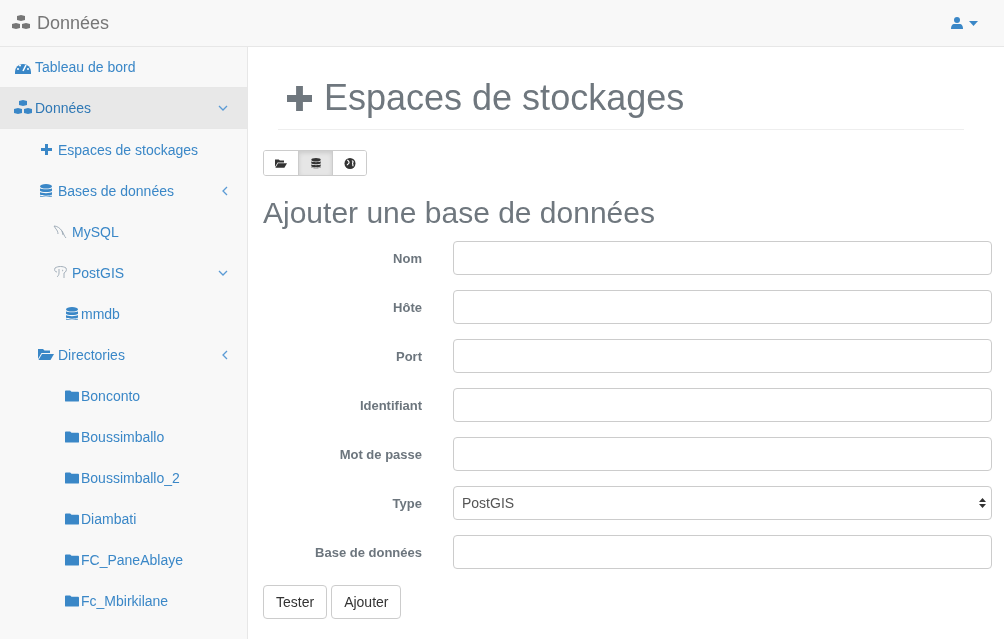 The height and width of the screenshot is (639, 1004). What do you see at coordinates (407, 258) in the screenshot?
I see `field-label: Nom` at bounding box center [407, 258].